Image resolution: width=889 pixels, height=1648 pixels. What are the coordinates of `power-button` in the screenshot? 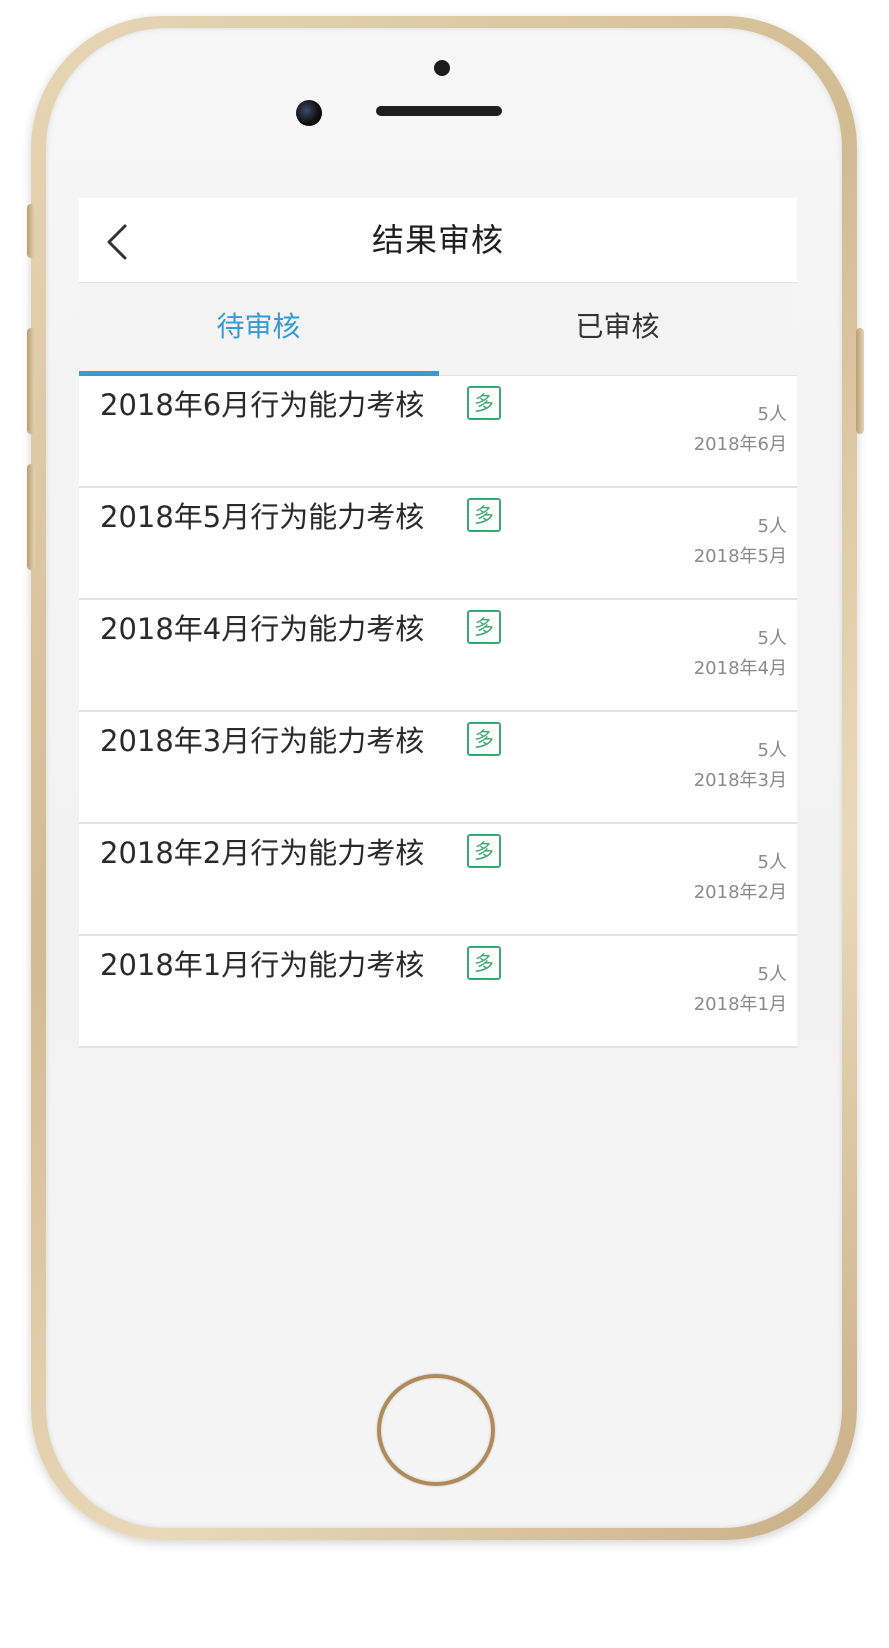 It's located at (860, 381).